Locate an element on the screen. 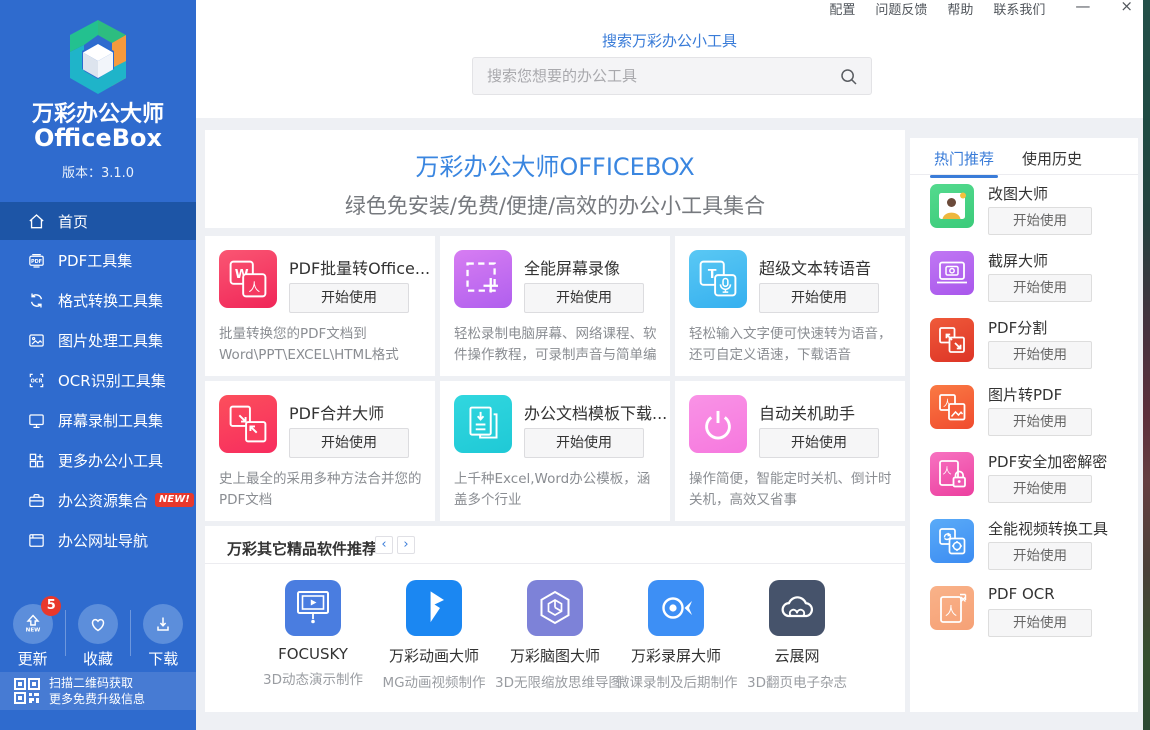  favorite-button: 收藏 is located at coordinates (97, 634).